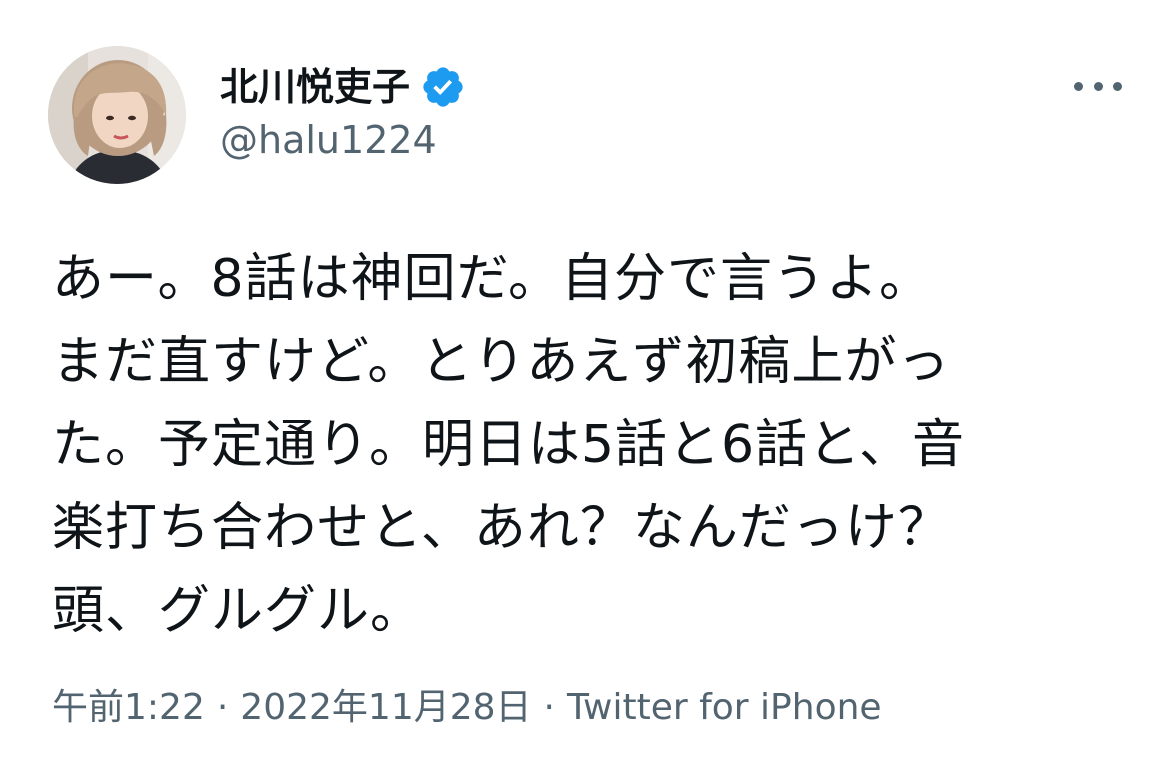  I want to click on tweet-source: Twitter for iPhone, so click(724, 707).